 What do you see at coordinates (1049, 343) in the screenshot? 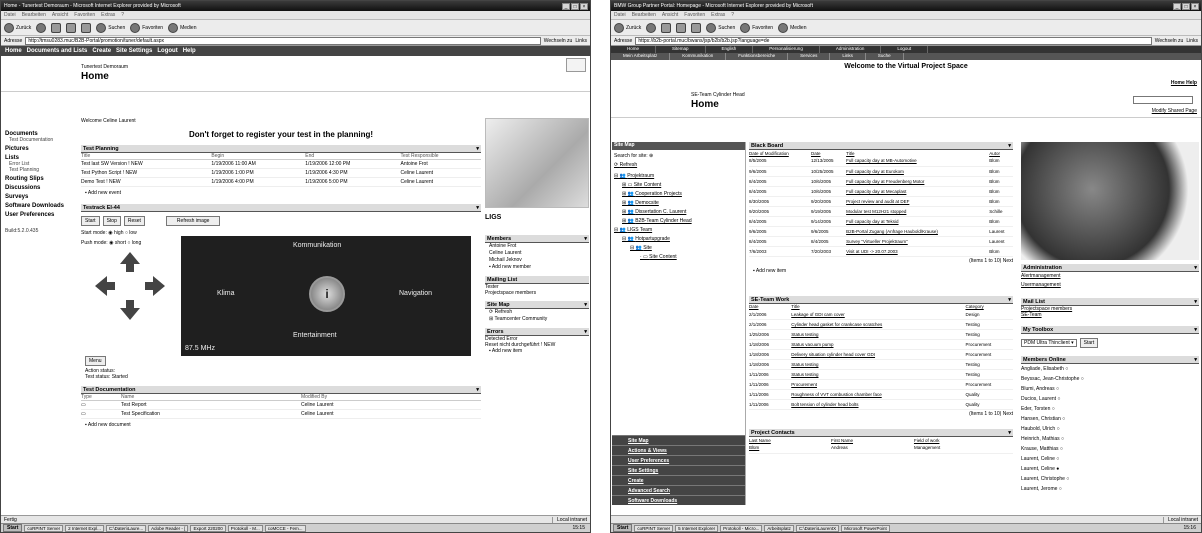
I see `toolbox-select: PDM Ultra Thinclient ▾` at bounding box center [1049, 343].